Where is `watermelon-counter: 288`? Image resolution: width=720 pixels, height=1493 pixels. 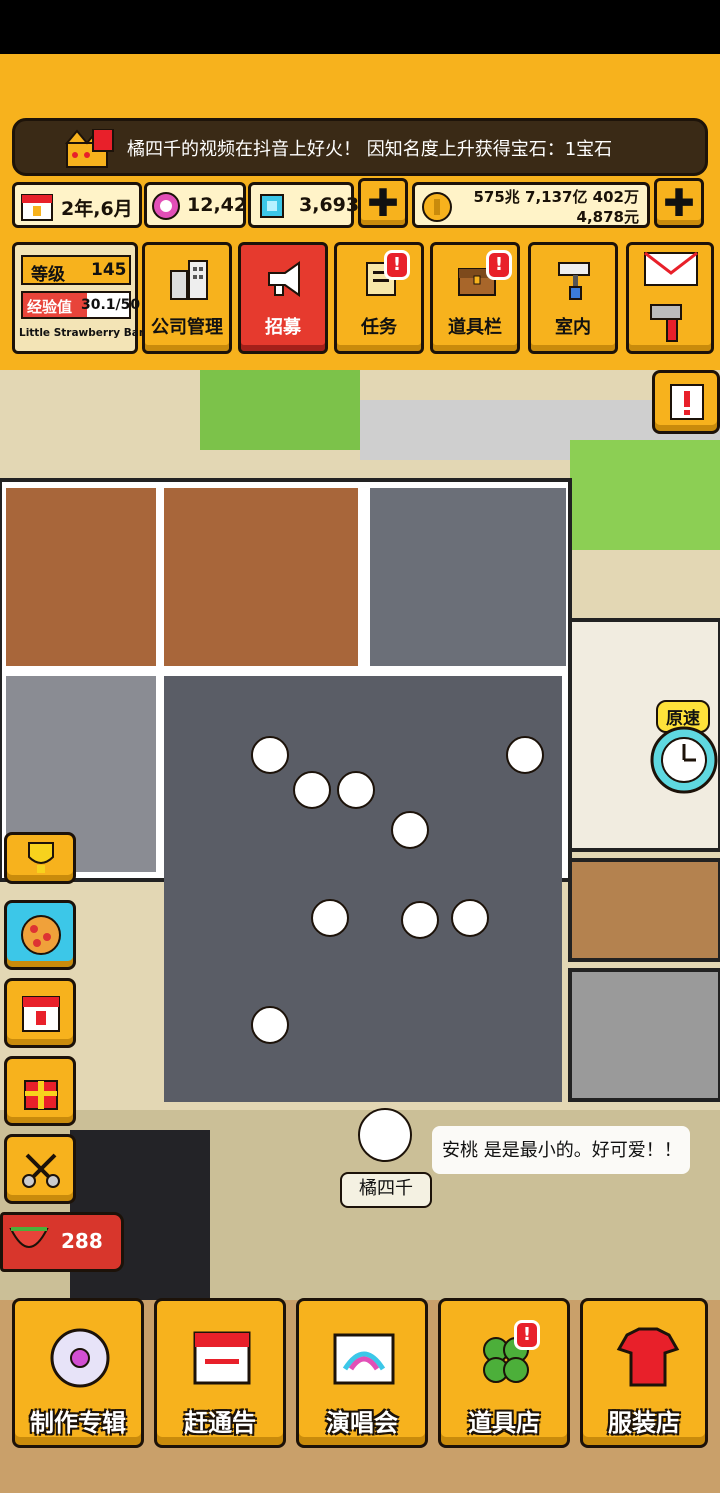 watermelon-counter: 288 is located at coordinates (62, 1242).